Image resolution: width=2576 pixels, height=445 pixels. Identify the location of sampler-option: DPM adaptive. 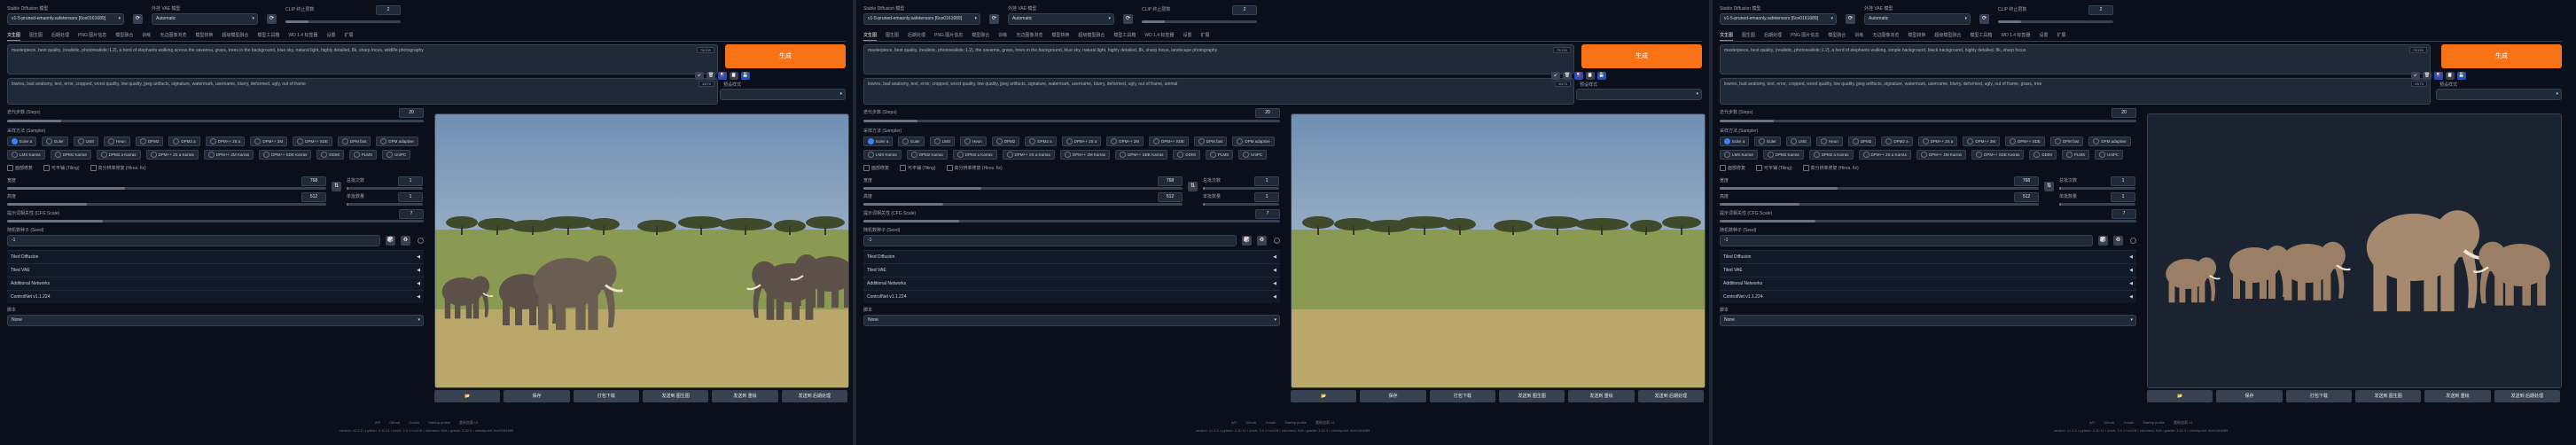
(2109, 141).